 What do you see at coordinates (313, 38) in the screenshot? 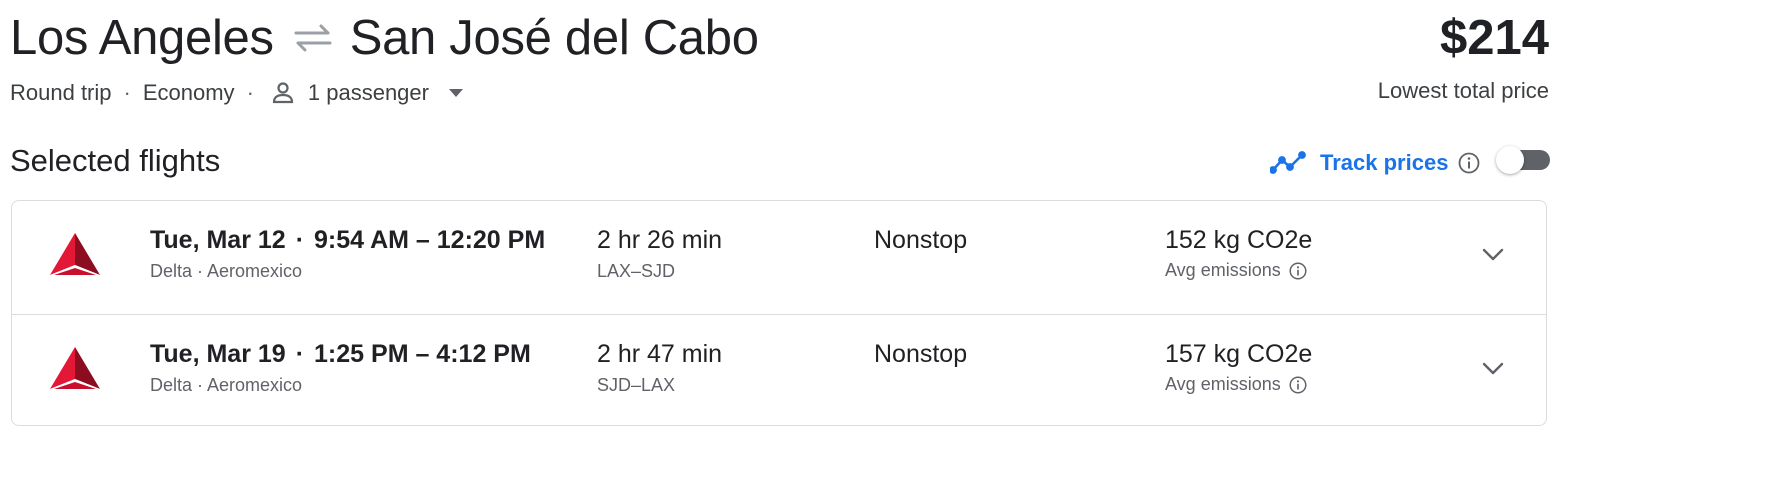
I see `swap-arrows-icon` at bounding box center [313, 38].